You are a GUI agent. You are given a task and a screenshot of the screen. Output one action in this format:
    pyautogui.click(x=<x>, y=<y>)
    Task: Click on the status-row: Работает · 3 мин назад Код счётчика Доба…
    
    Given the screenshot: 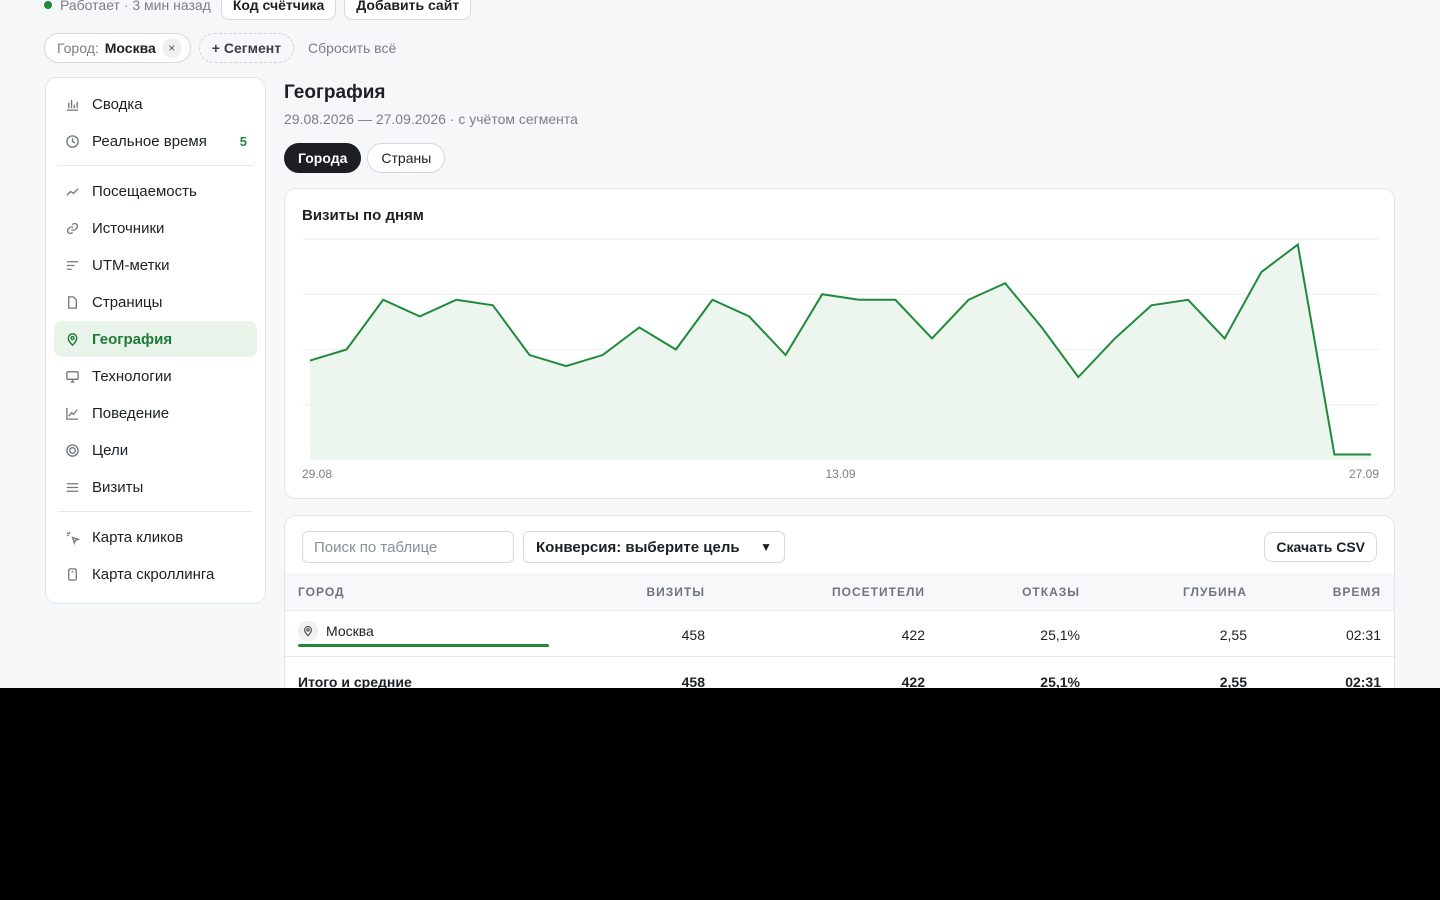 What is the action you would take?
    pyautogui.click(x=258, y=10)
    